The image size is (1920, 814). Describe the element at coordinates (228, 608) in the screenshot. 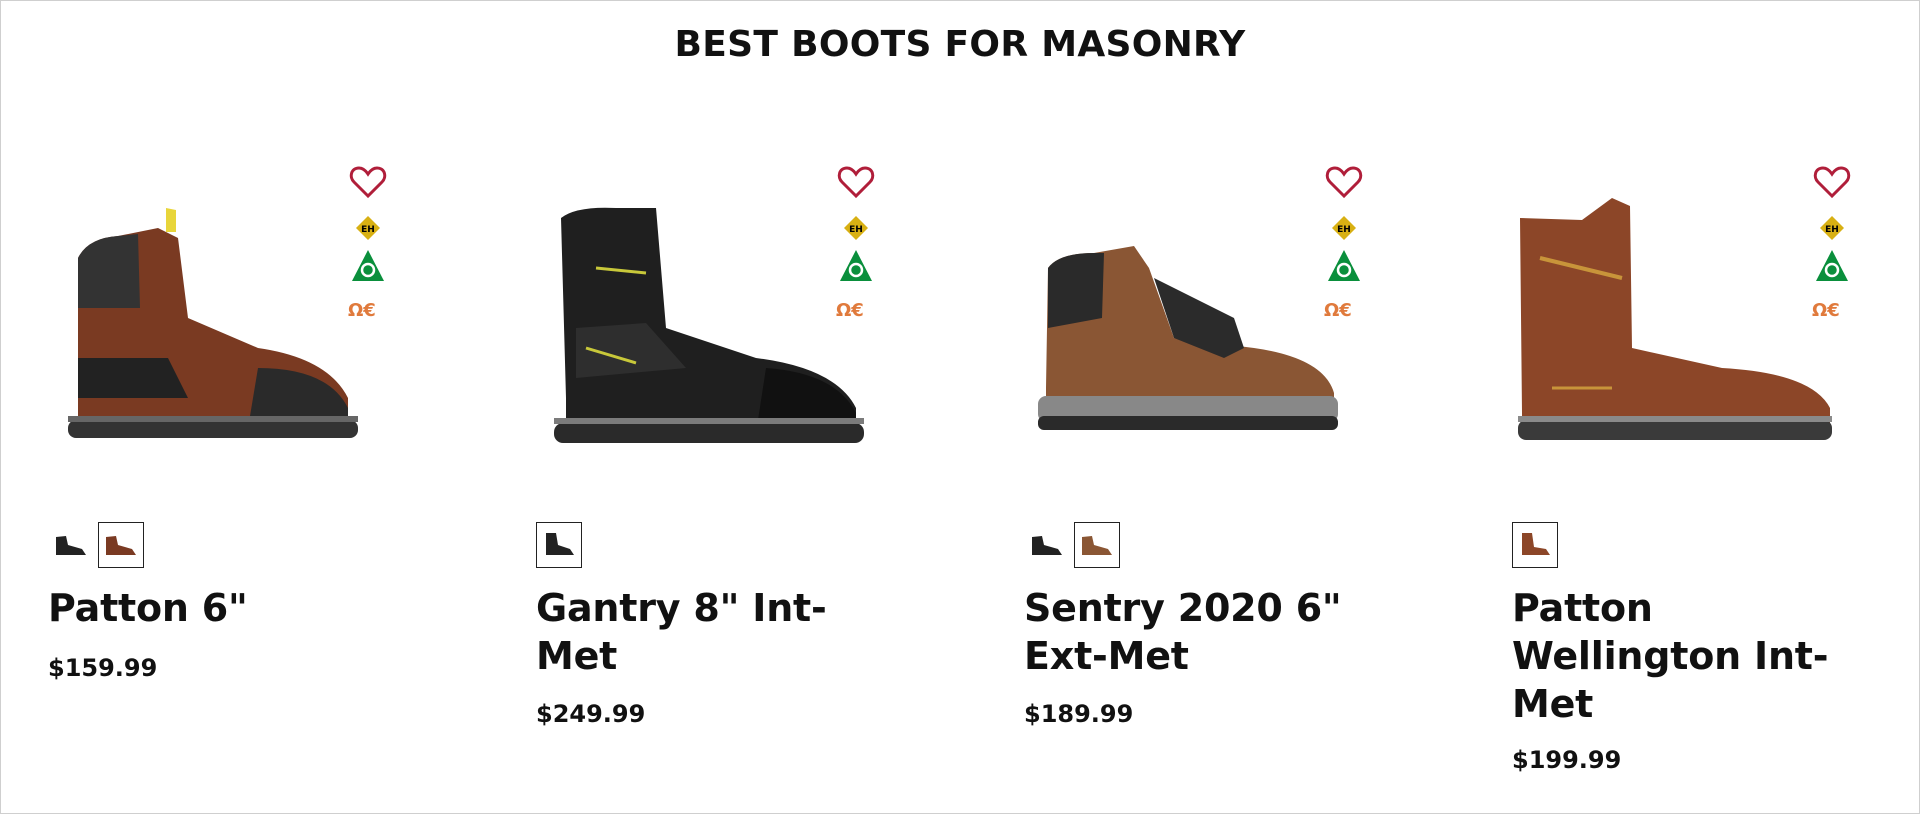

I see `product-name: Patton 6"` at that location.